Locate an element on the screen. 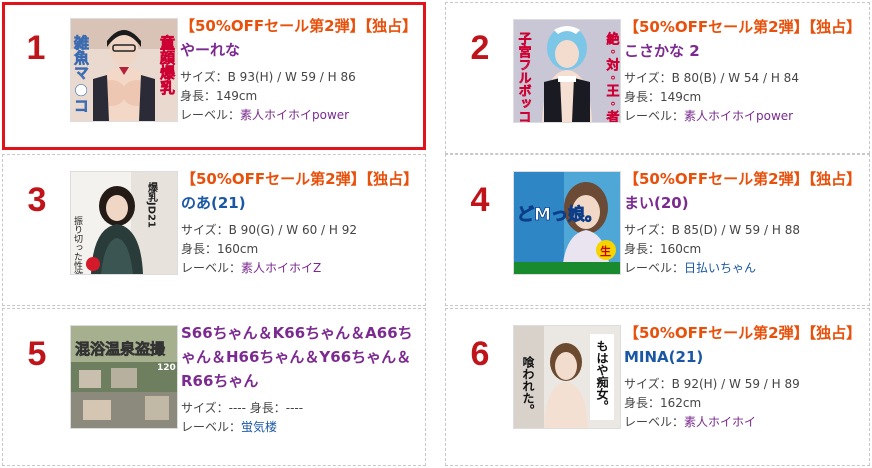 The height and width of the screenshot is (468, 872). card-title: 【50%OFFセール第2弾】【独占】やーれな is located at coordinates (298, 38).